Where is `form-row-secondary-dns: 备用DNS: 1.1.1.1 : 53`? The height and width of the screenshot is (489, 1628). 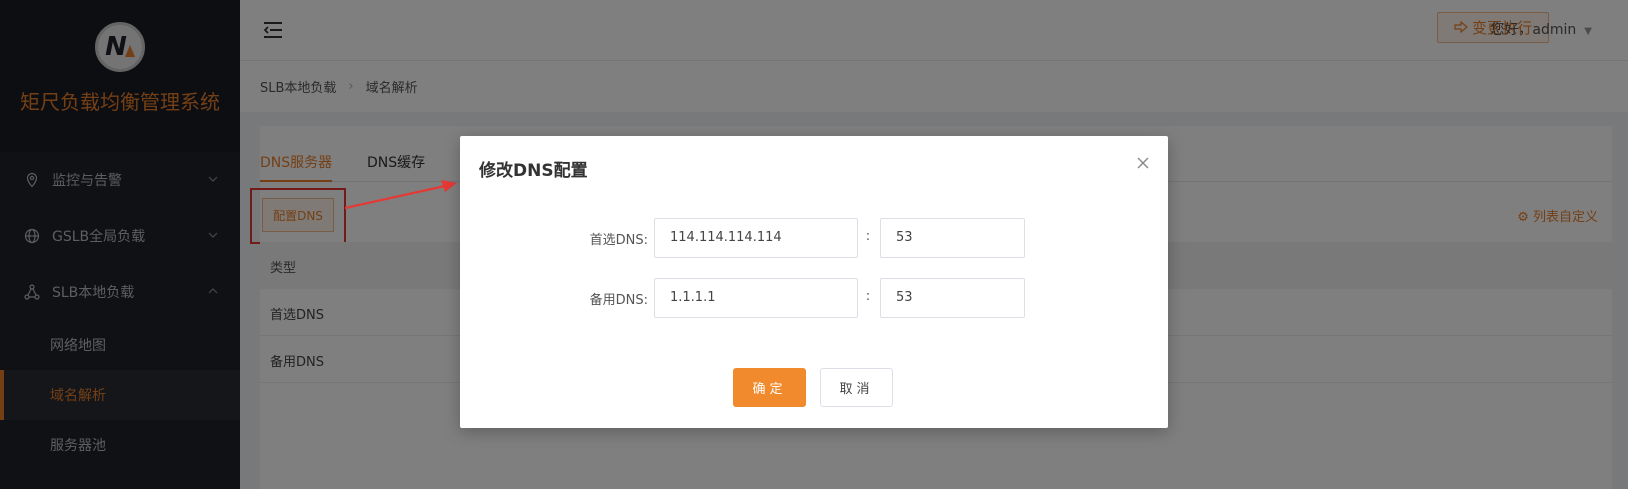 form-row-secondary-dns: 备用DNS: 1.1.1.1 : 53 is located at coordinates (814, 298).